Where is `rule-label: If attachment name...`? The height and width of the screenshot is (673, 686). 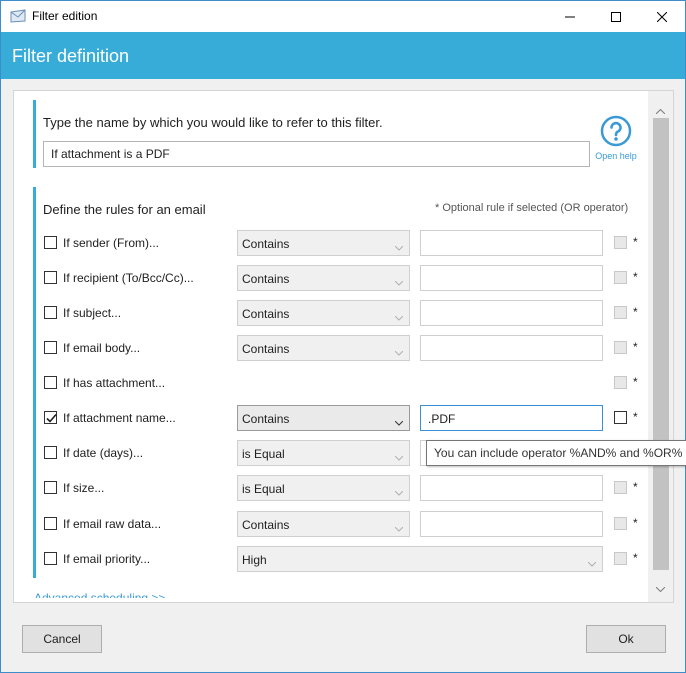
rule-label: If attachment name... is located at coordinates (119, 418).